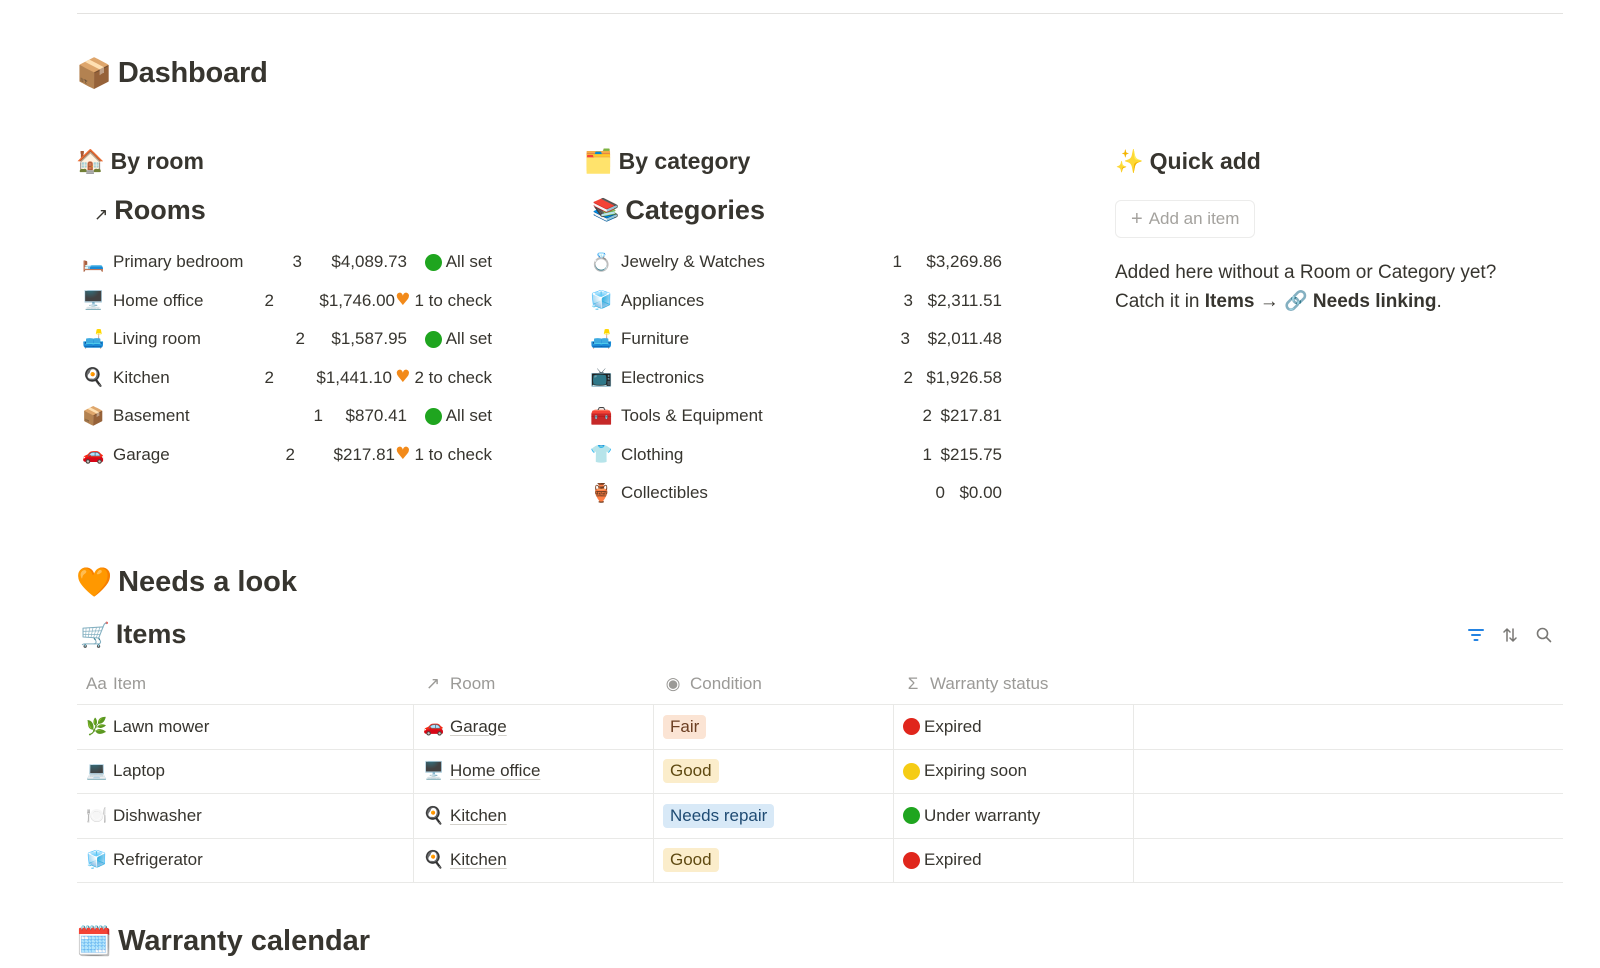 This screenshot has width=1600, height=968. I want to click on category-row: 💍 Jewelry & Watches 1 $3,269.86, so click(796, 262).